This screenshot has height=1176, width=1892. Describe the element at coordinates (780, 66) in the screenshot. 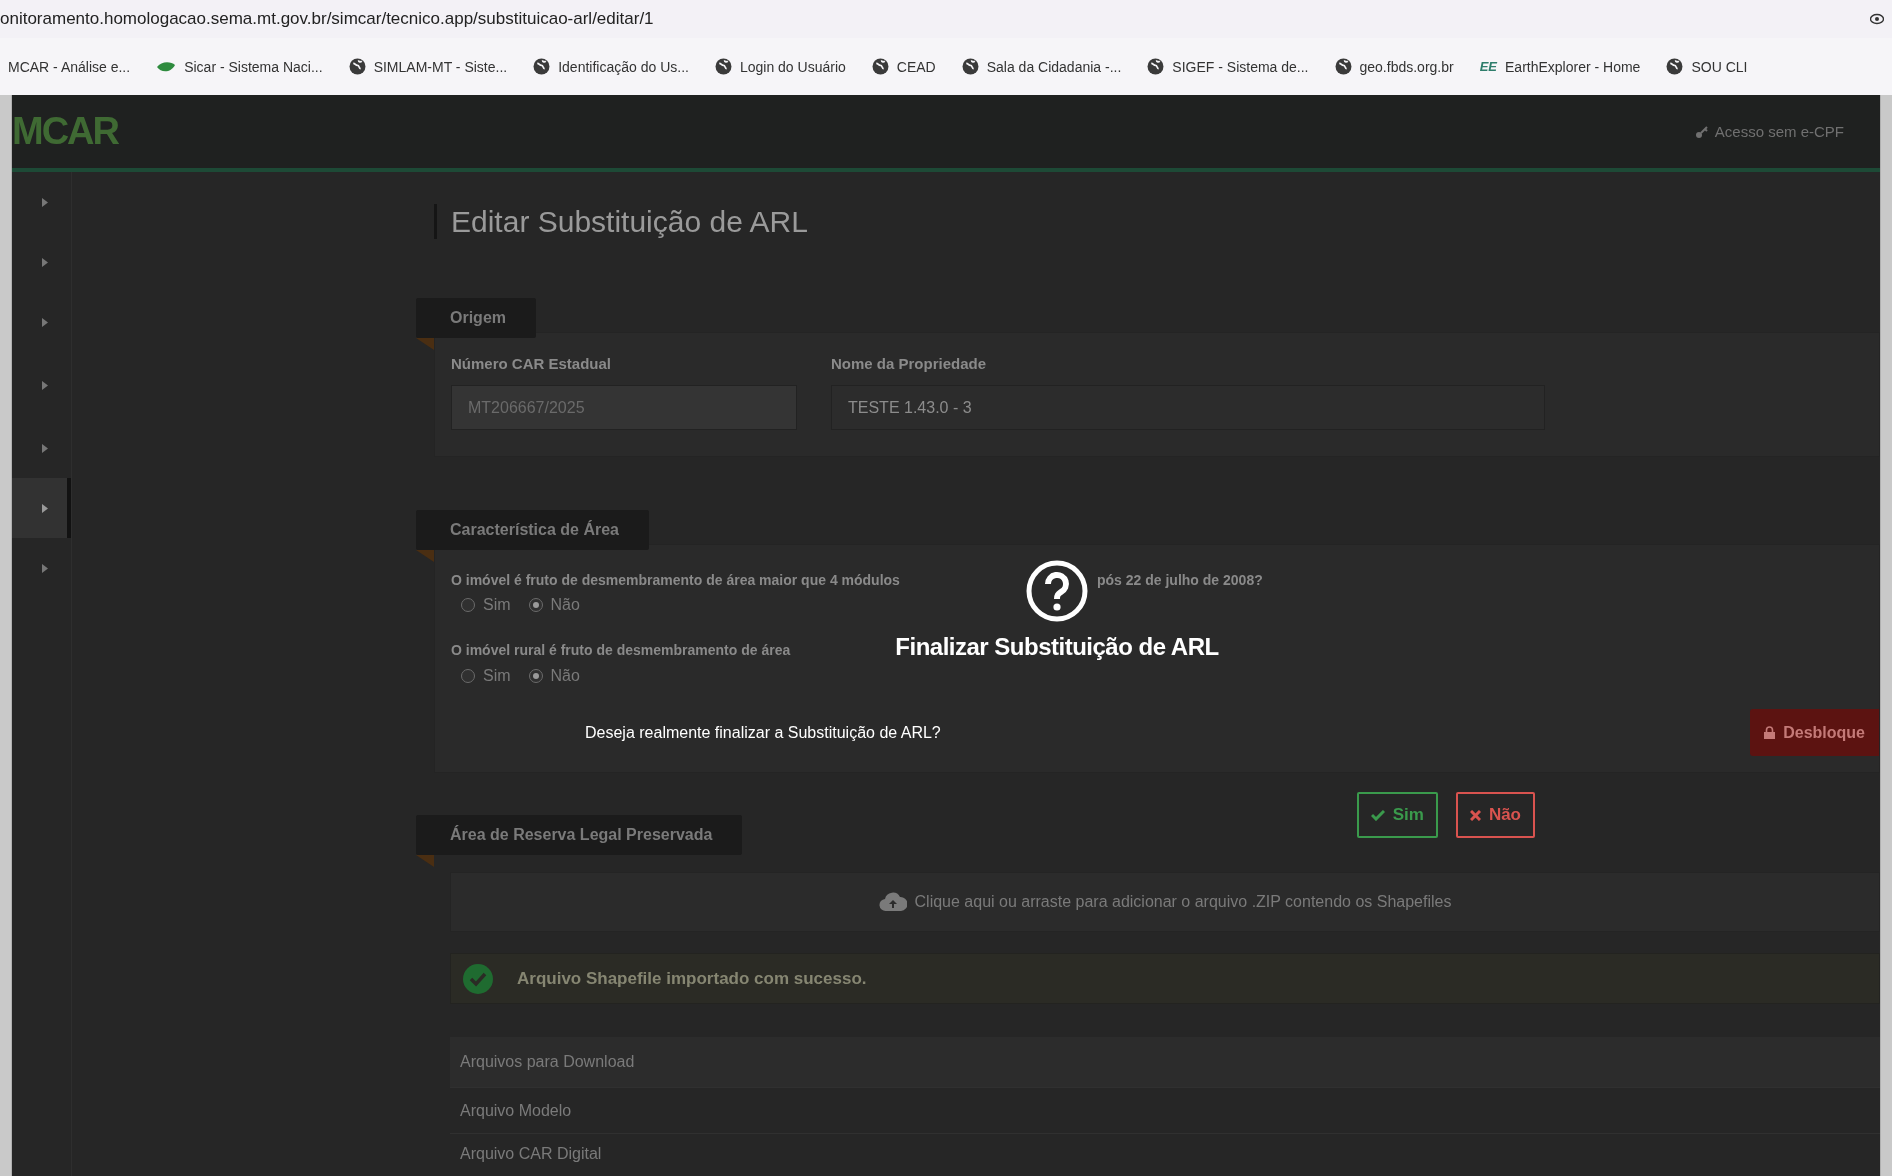

I see `bookmark-link: Login do Usuário` at that location.